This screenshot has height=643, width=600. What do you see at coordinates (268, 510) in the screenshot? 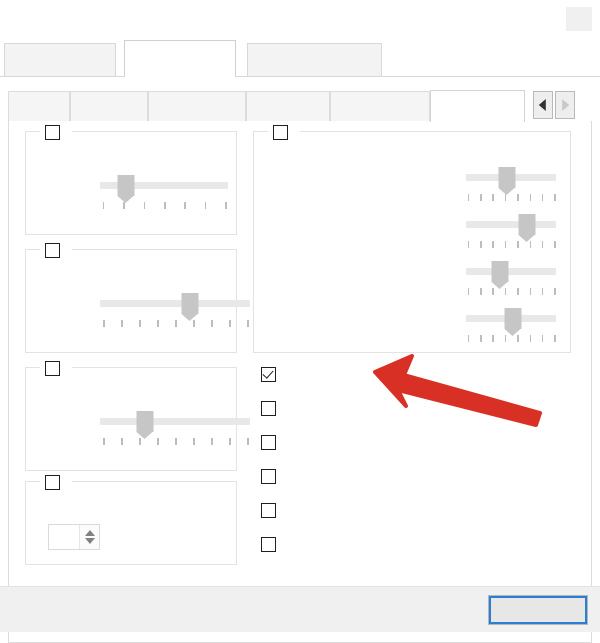
I see `checkbox-water-effect` at bounding box center [268, 510].